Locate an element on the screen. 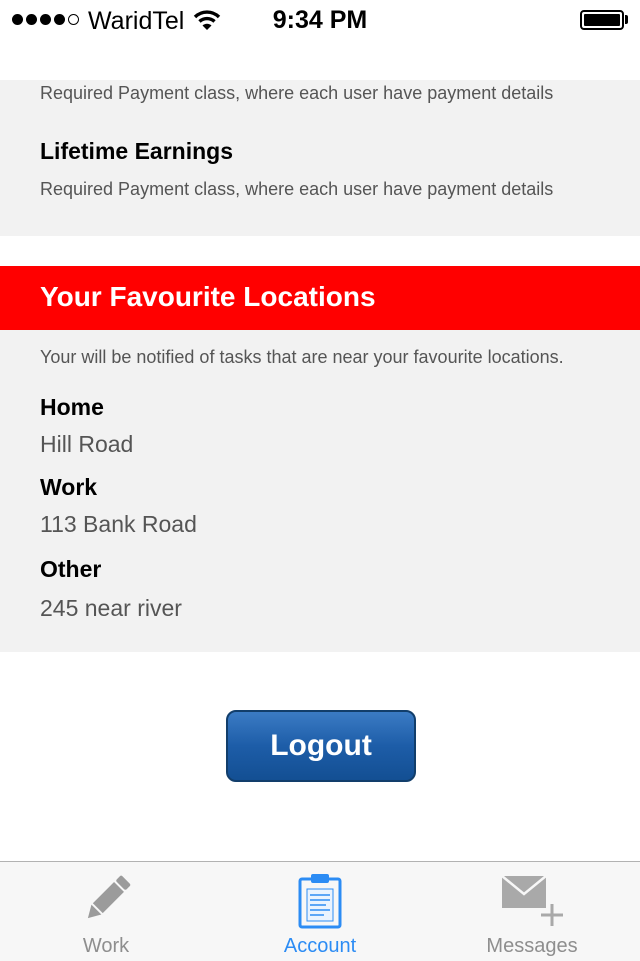 Image resolution: width=640 pixels, height=961 pixels. clipboard-icon is located at coordinates (320, 901).